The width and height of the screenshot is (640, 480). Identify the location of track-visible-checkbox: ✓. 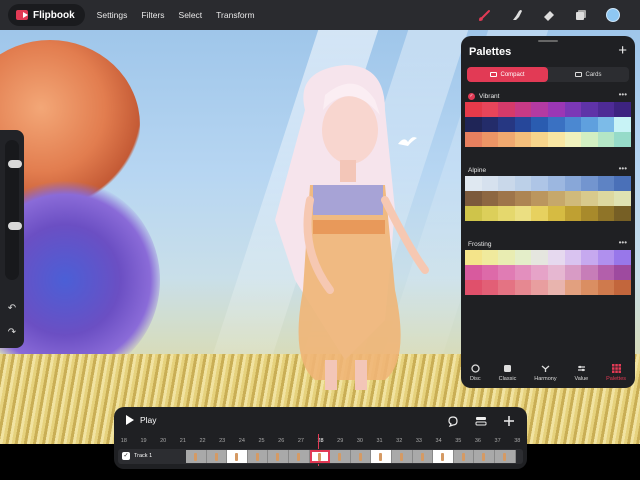
(126, 456).